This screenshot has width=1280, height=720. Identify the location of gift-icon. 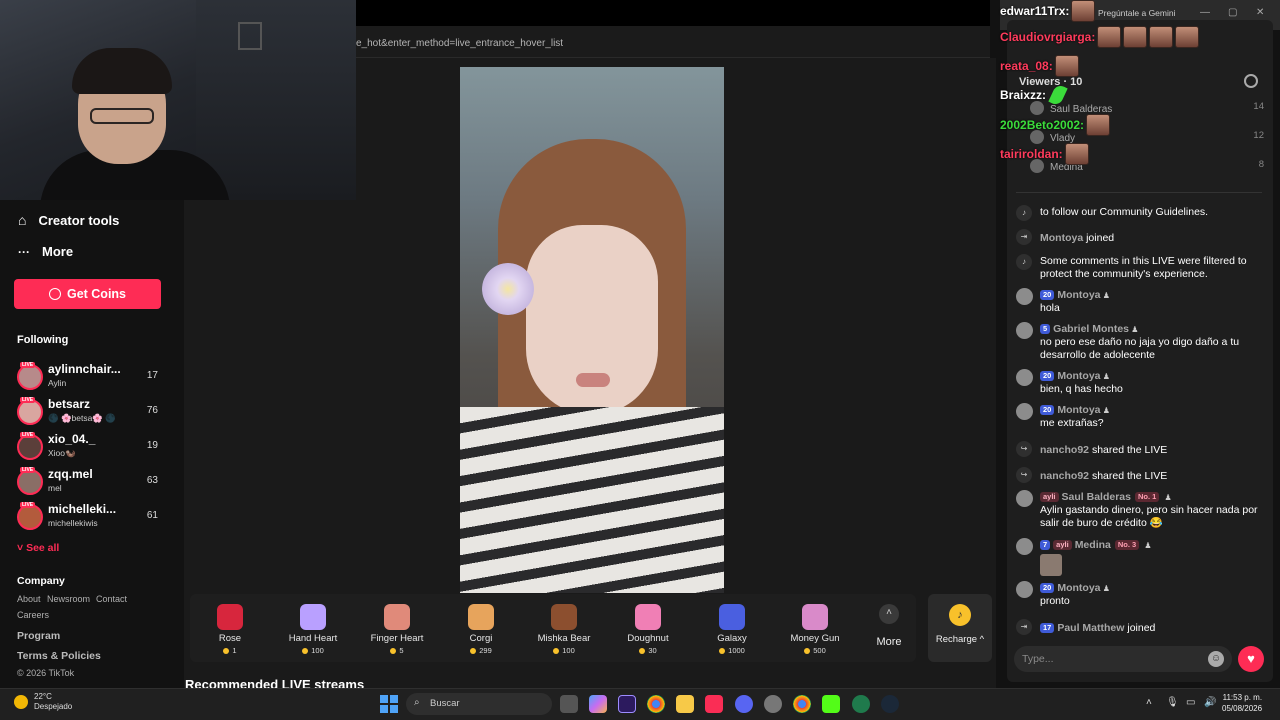
(230, 617).